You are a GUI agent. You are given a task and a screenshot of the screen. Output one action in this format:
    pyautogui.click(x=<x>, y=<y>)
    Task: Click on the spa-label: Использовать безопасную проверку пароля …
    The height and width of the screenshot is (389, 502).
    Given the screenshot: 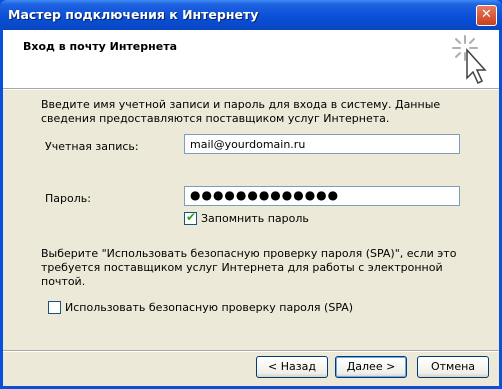 What is the action you would take?
    pyautogui.click(x=209, y=307)
    